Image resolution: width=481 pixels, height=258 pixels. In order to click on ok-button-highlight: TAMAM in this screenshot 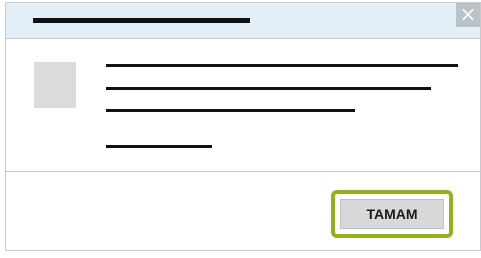, I will do `click(392, 214)`.